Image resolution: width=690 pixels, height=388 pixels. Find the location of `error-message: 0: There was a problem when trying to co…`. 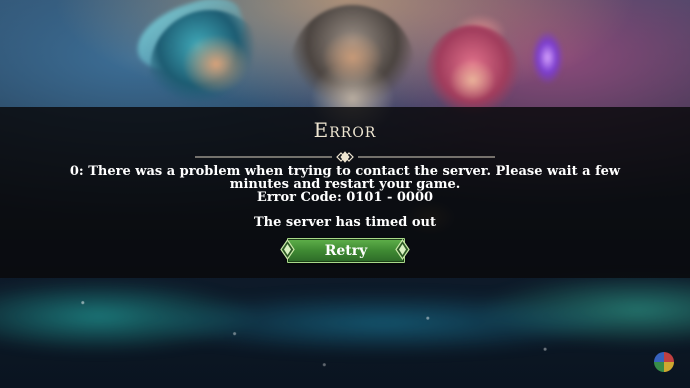

error-message: 0: There was a problem when trying to co… is located at coordinates (345, 178).